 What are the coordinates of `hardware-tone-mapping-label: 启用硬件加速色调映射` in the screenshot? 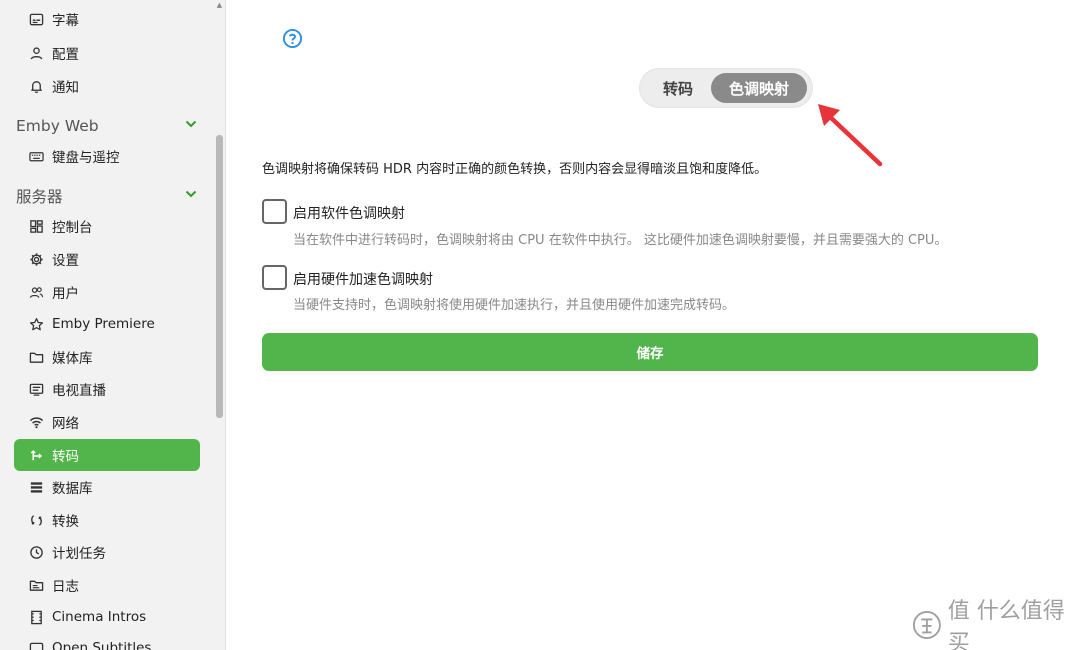 It's located at (363, 279).